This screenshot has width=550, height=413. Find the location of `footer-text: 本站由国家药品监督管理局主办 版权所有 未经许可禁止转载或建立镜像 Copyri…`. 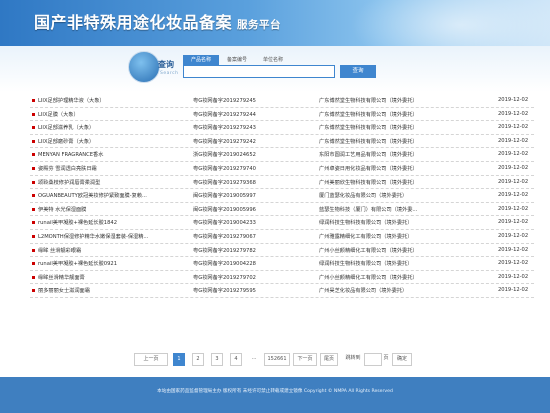

footer-text: 本站由国家药品监督管理局主办 版权所有 未经许可禁止转载或建立镜像 Copyri… is located at coordinates (275, 391).